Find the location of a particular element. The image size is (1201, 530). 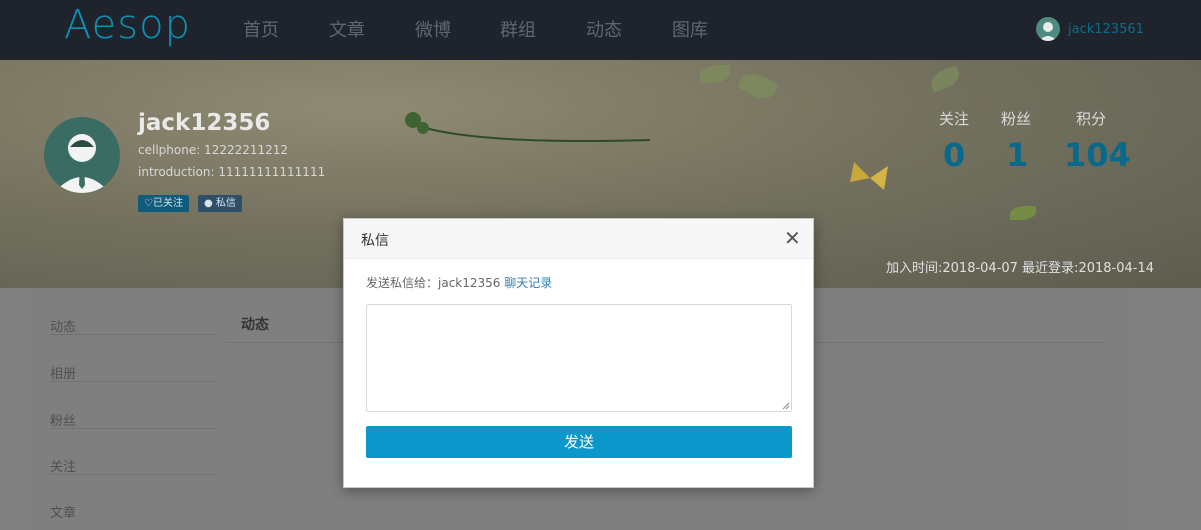

profile-introduction: introduction: 11111111111111 is located at coordinates (232, 172).